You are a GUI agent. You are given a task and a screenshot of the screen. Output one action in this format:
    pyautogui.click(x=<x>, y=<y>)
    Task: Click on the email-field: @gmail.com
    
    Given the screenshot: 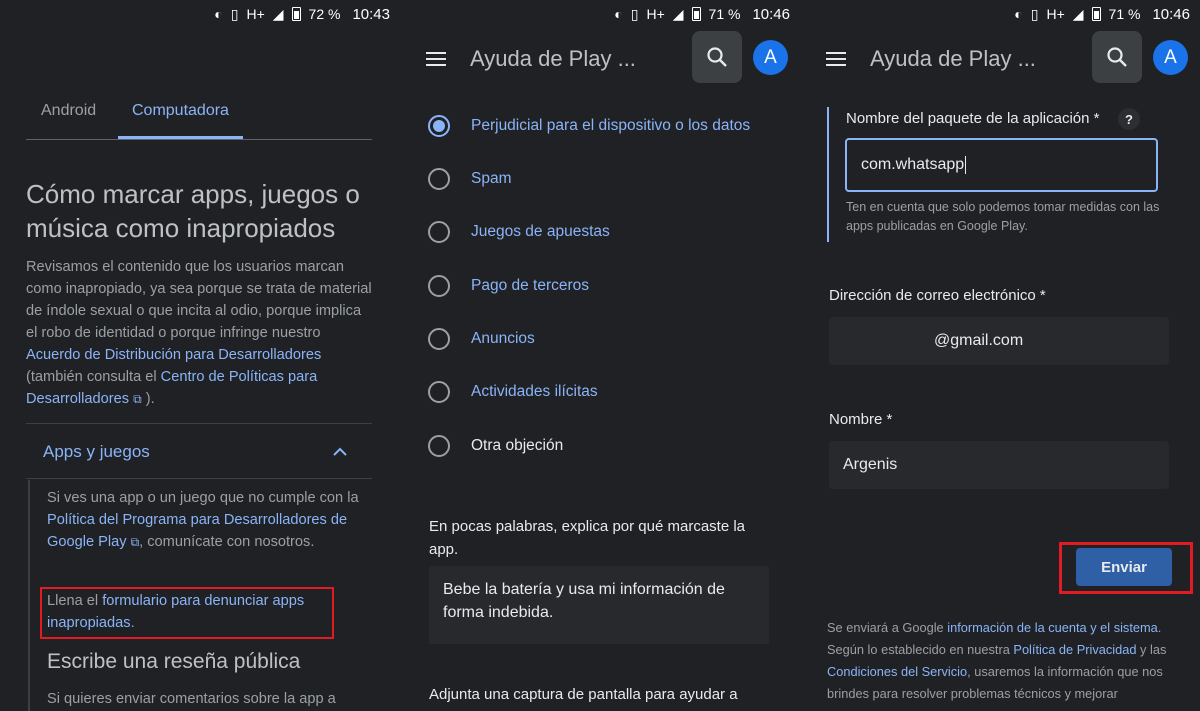 What is the action you would take?
    pyautogui.click(x=999, y=341)
    